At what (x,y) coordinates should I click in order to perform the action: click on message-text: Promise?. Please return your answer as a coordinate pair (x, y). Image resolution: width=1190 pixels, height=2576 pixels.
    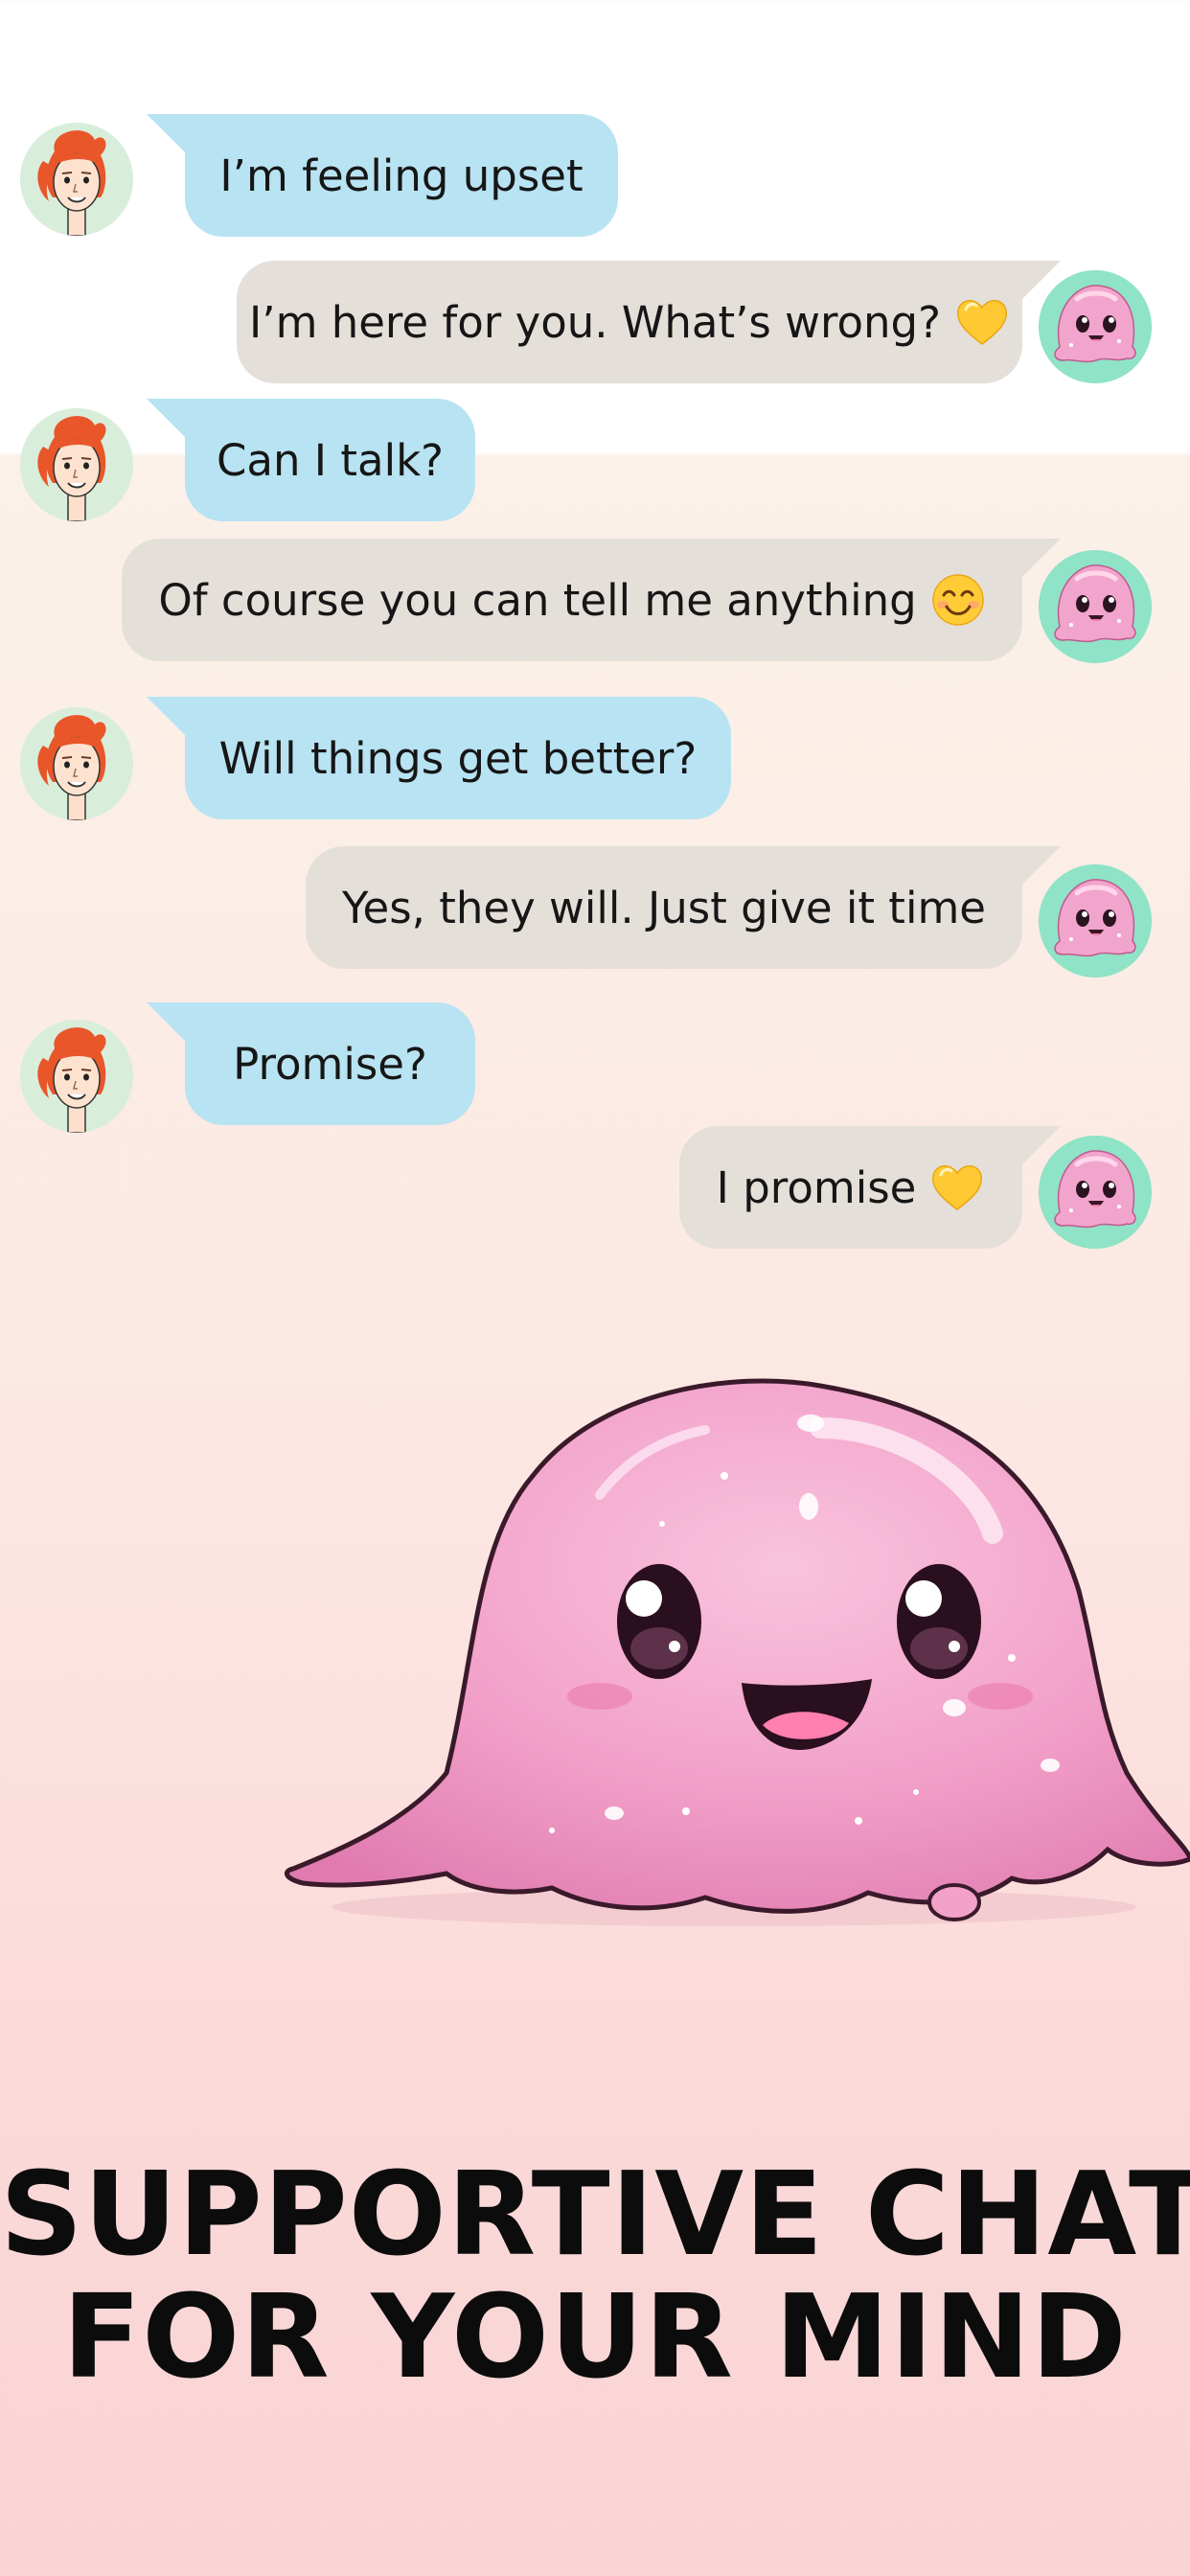
    Looking at the image, I should click on (330, 1064).